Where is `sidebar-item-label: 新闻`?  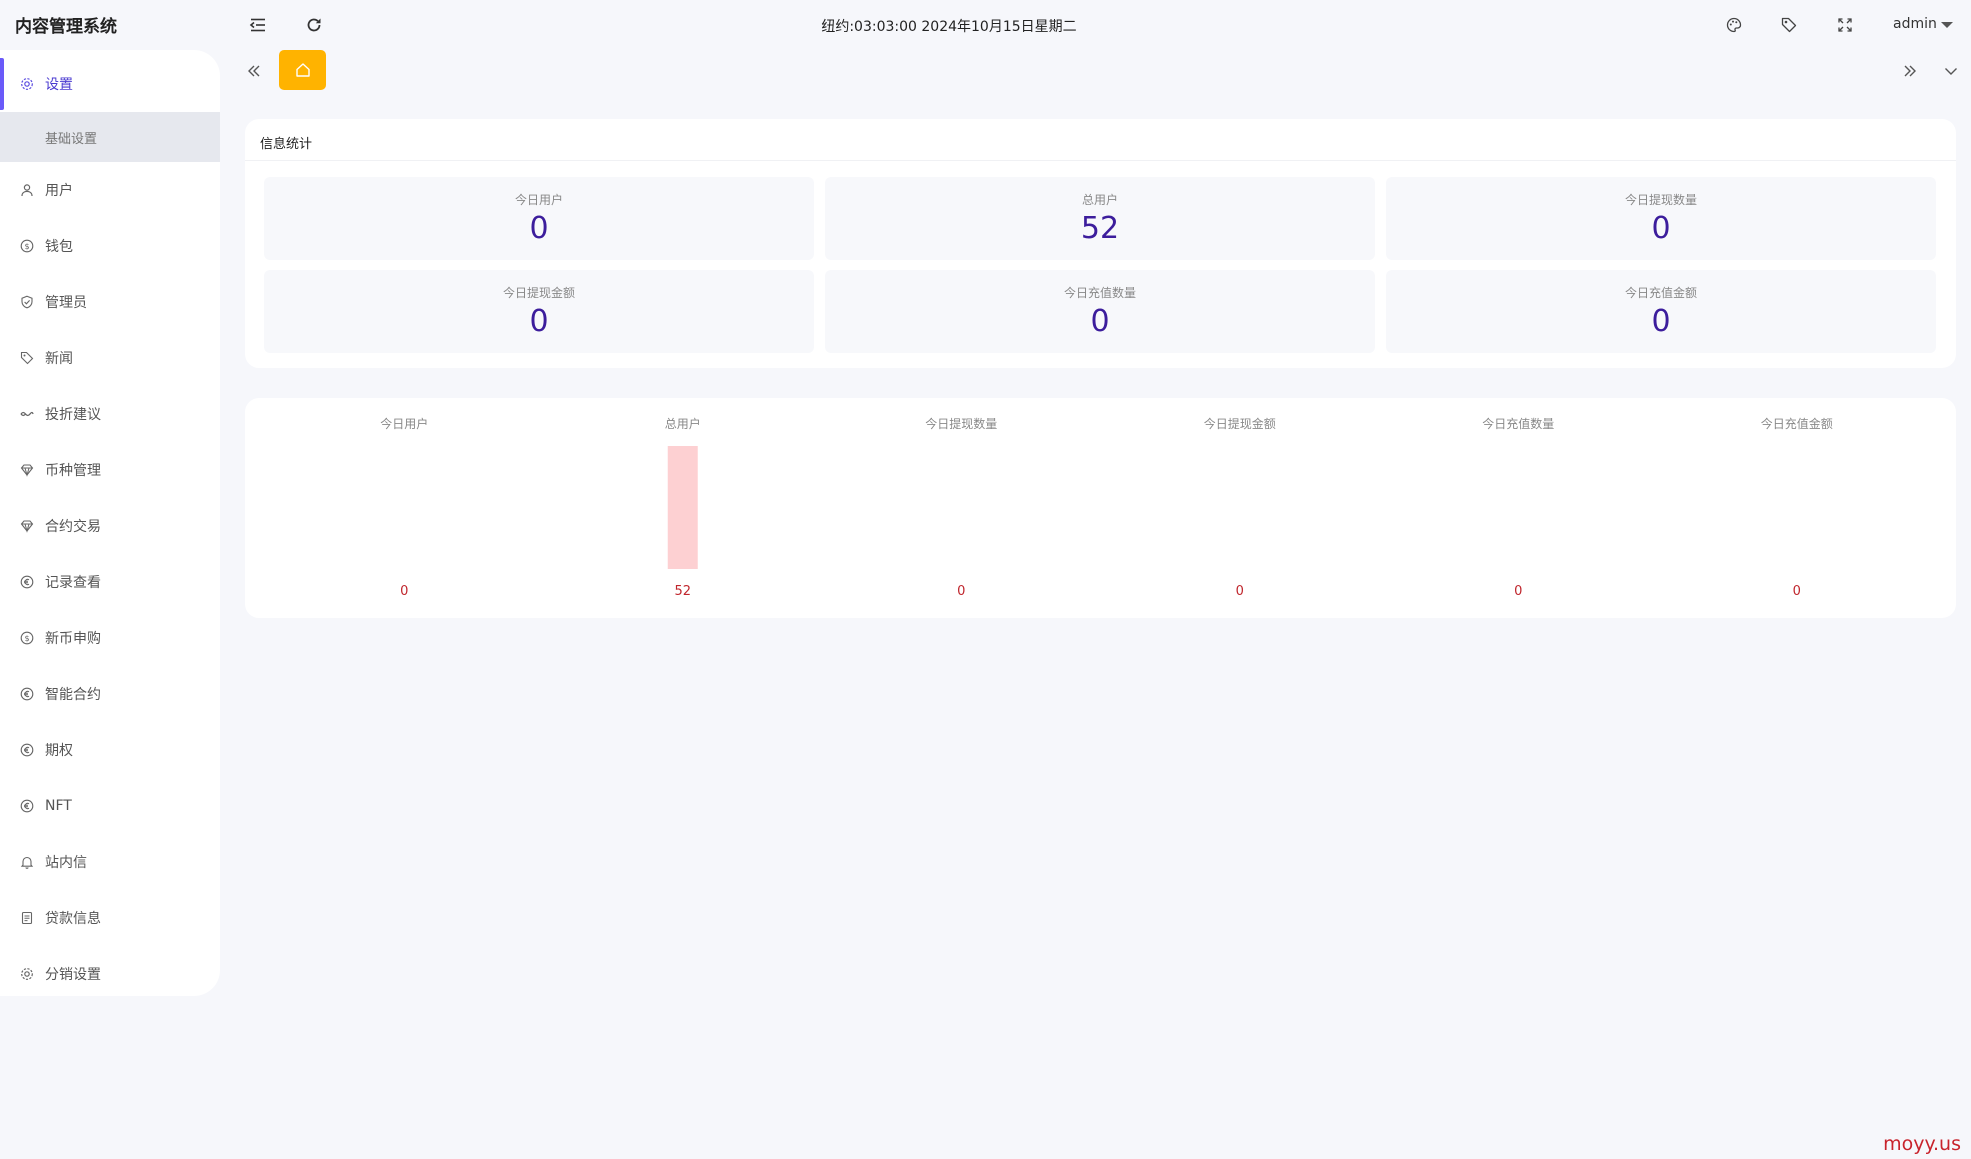 sidebar-item-label: 新闻 is located at coordinates (59, 359).